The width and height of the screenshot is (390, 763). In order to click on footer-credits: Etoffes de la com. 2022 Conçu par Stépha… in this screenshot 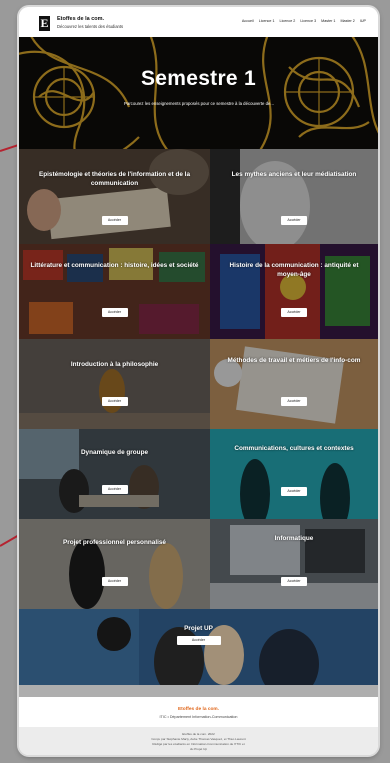, I will do `click(198, 741)`.